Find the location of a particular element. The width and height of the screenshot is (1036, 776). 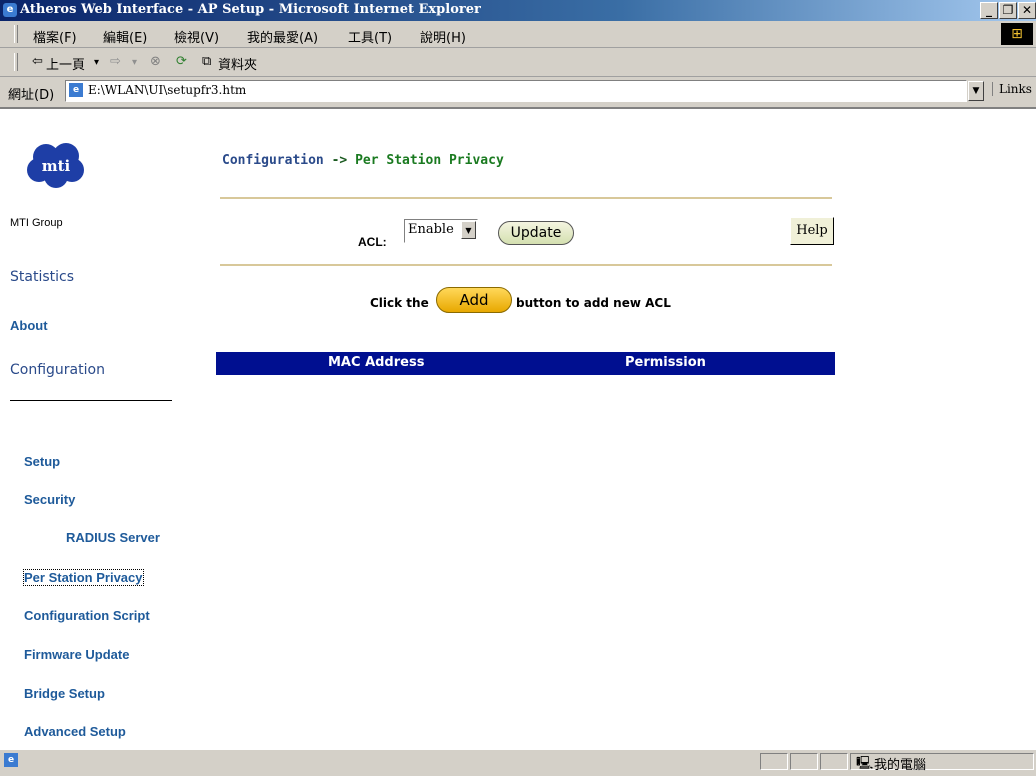

sidebar-item-configuration: Configuration is located at coordinates (57, 370).